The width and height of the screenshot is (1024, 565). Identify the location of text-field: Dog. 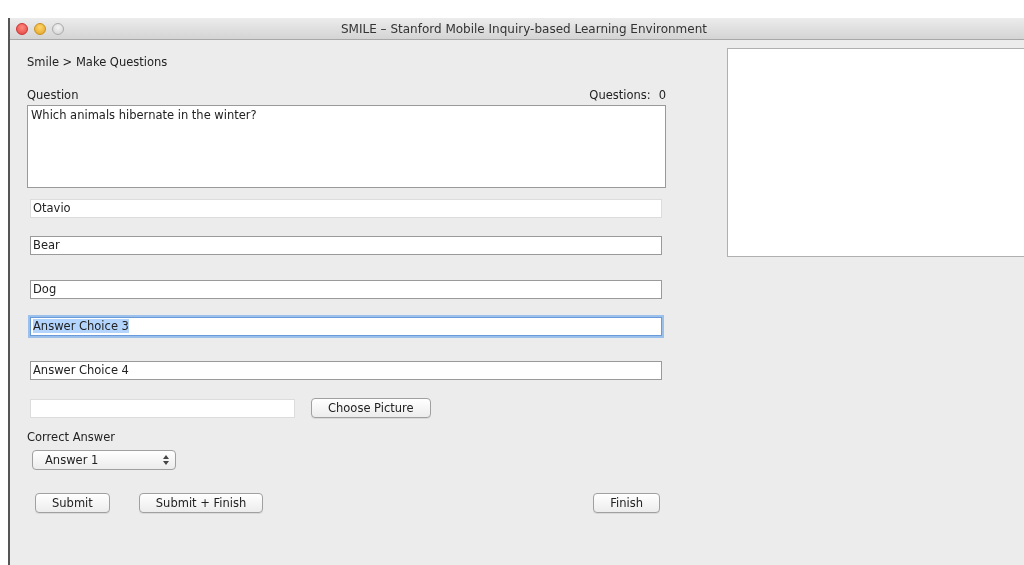
(346, 289).